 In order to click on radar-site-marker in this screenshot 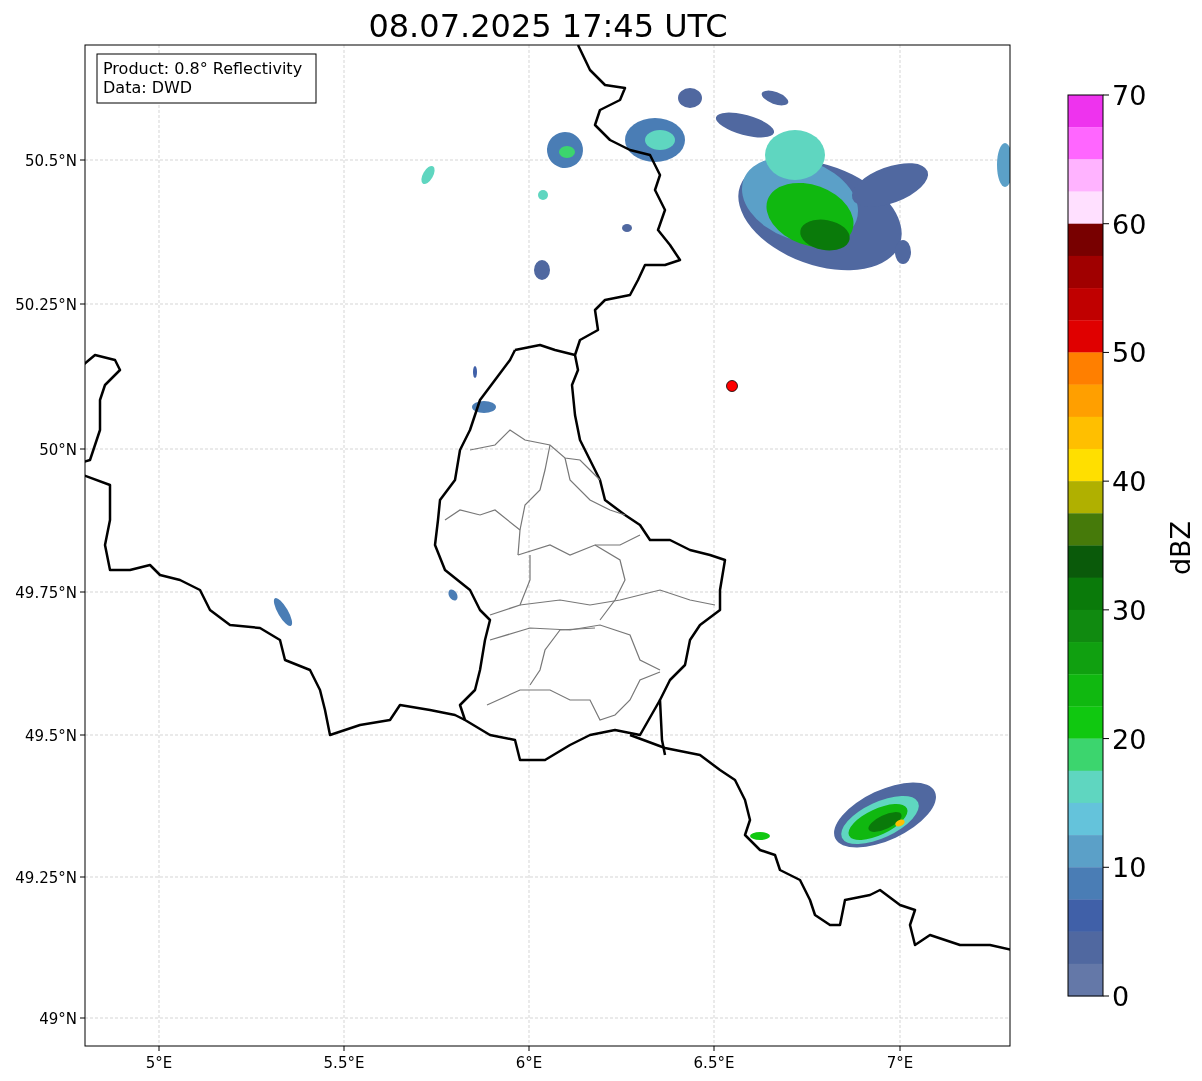, I will do `click(732, 386)`.